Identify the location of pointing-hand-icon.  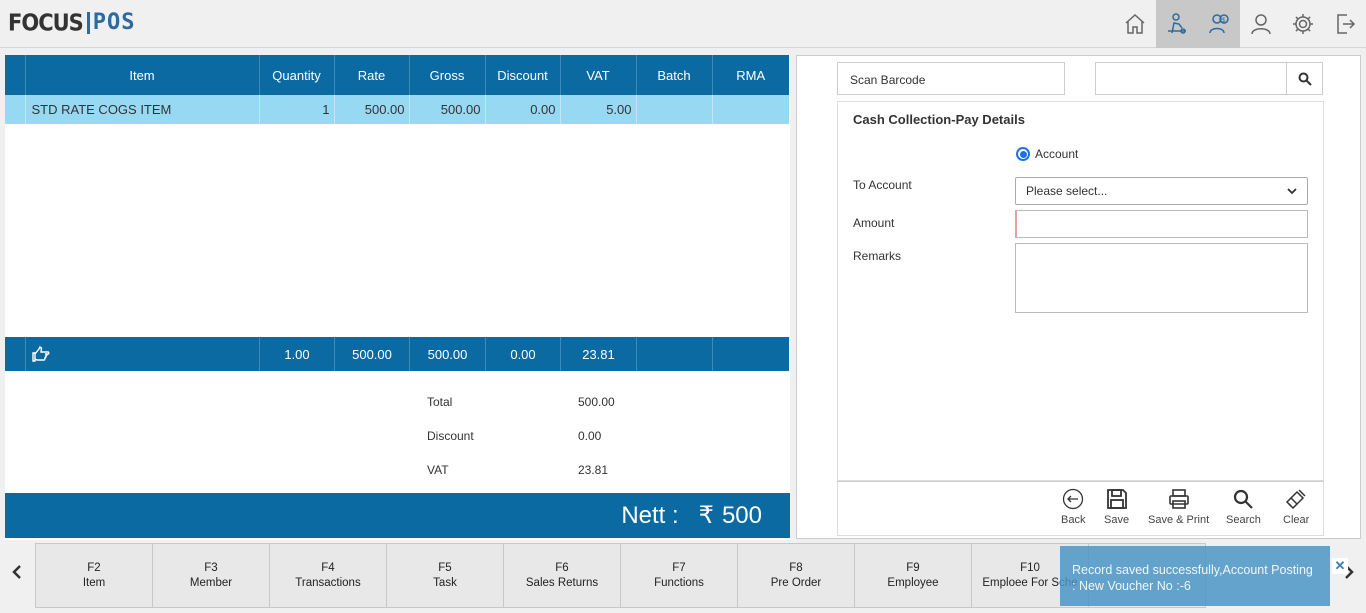
(142, 354).